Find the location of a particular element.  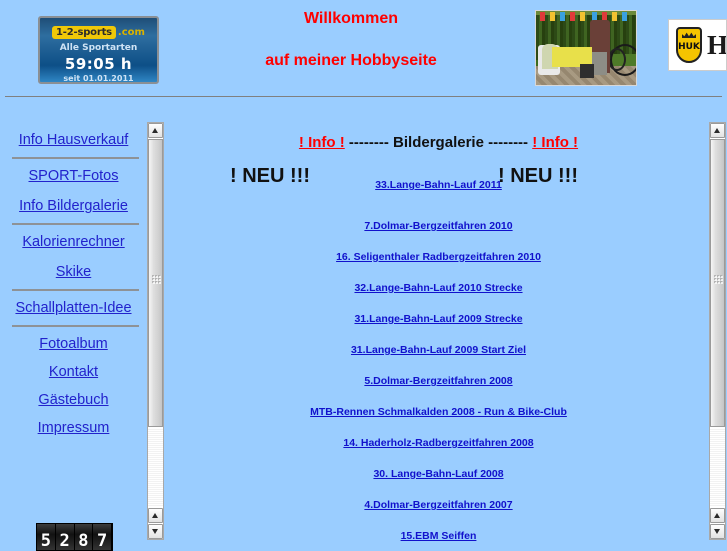

header-photo is located at coordinates (586, 48).